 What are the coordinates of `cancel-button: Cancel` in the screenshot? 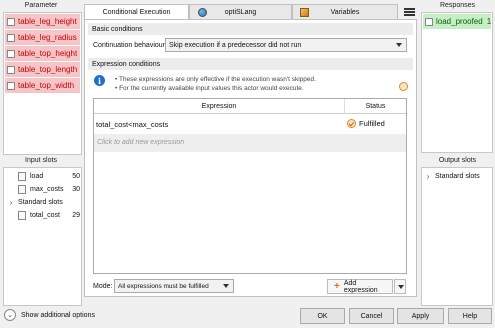 It's located at (371, 316).